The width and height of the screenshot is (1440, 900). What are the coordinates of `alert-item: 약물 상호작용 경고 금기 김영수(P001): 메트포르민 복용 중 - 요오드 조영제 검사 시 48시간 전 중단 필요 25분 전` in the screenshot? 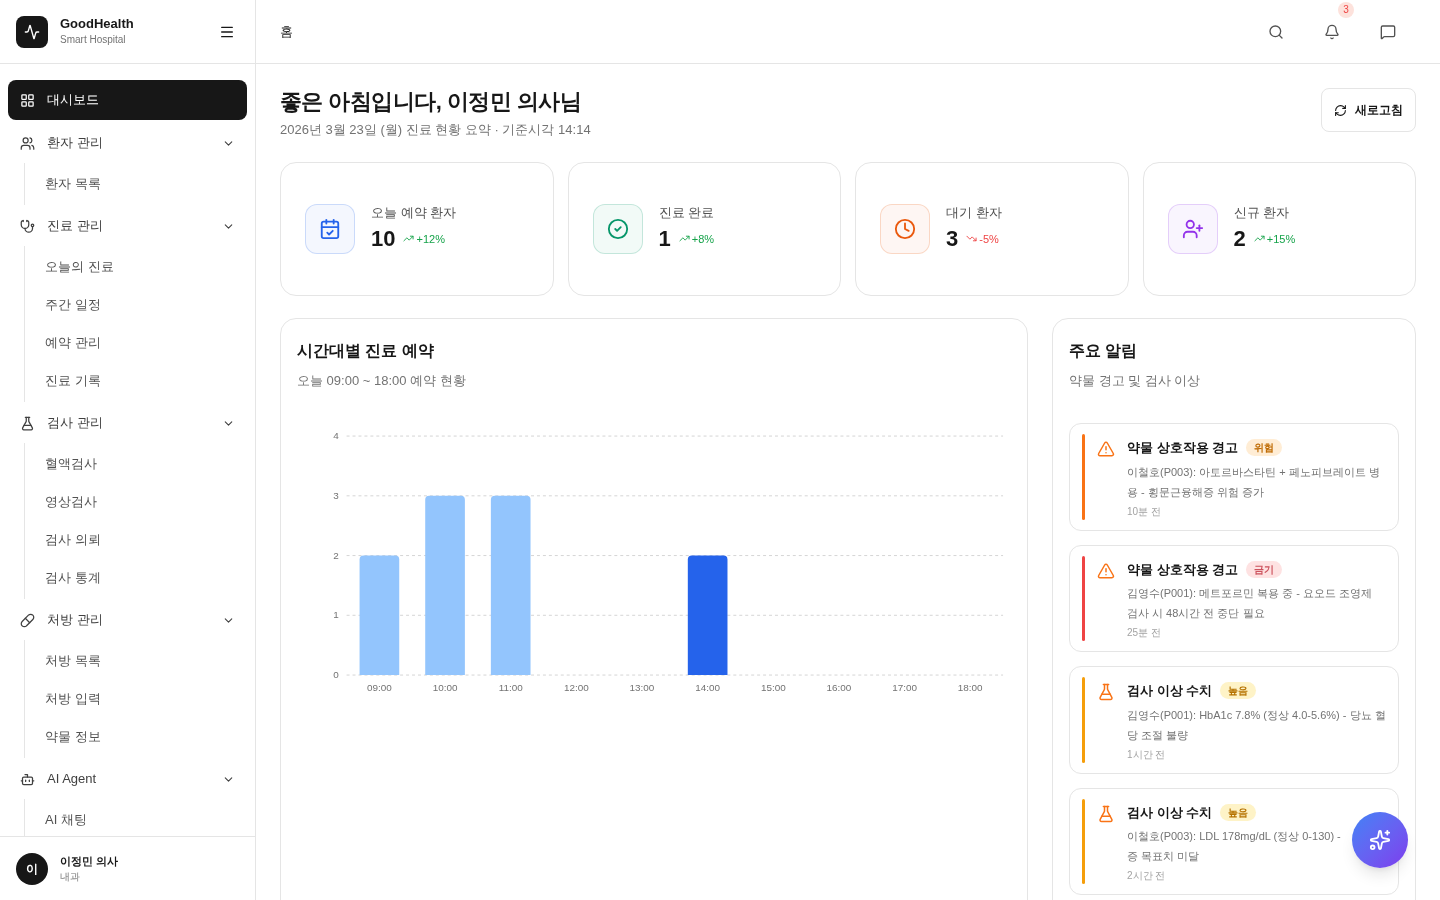 It's located at (1234, 598).